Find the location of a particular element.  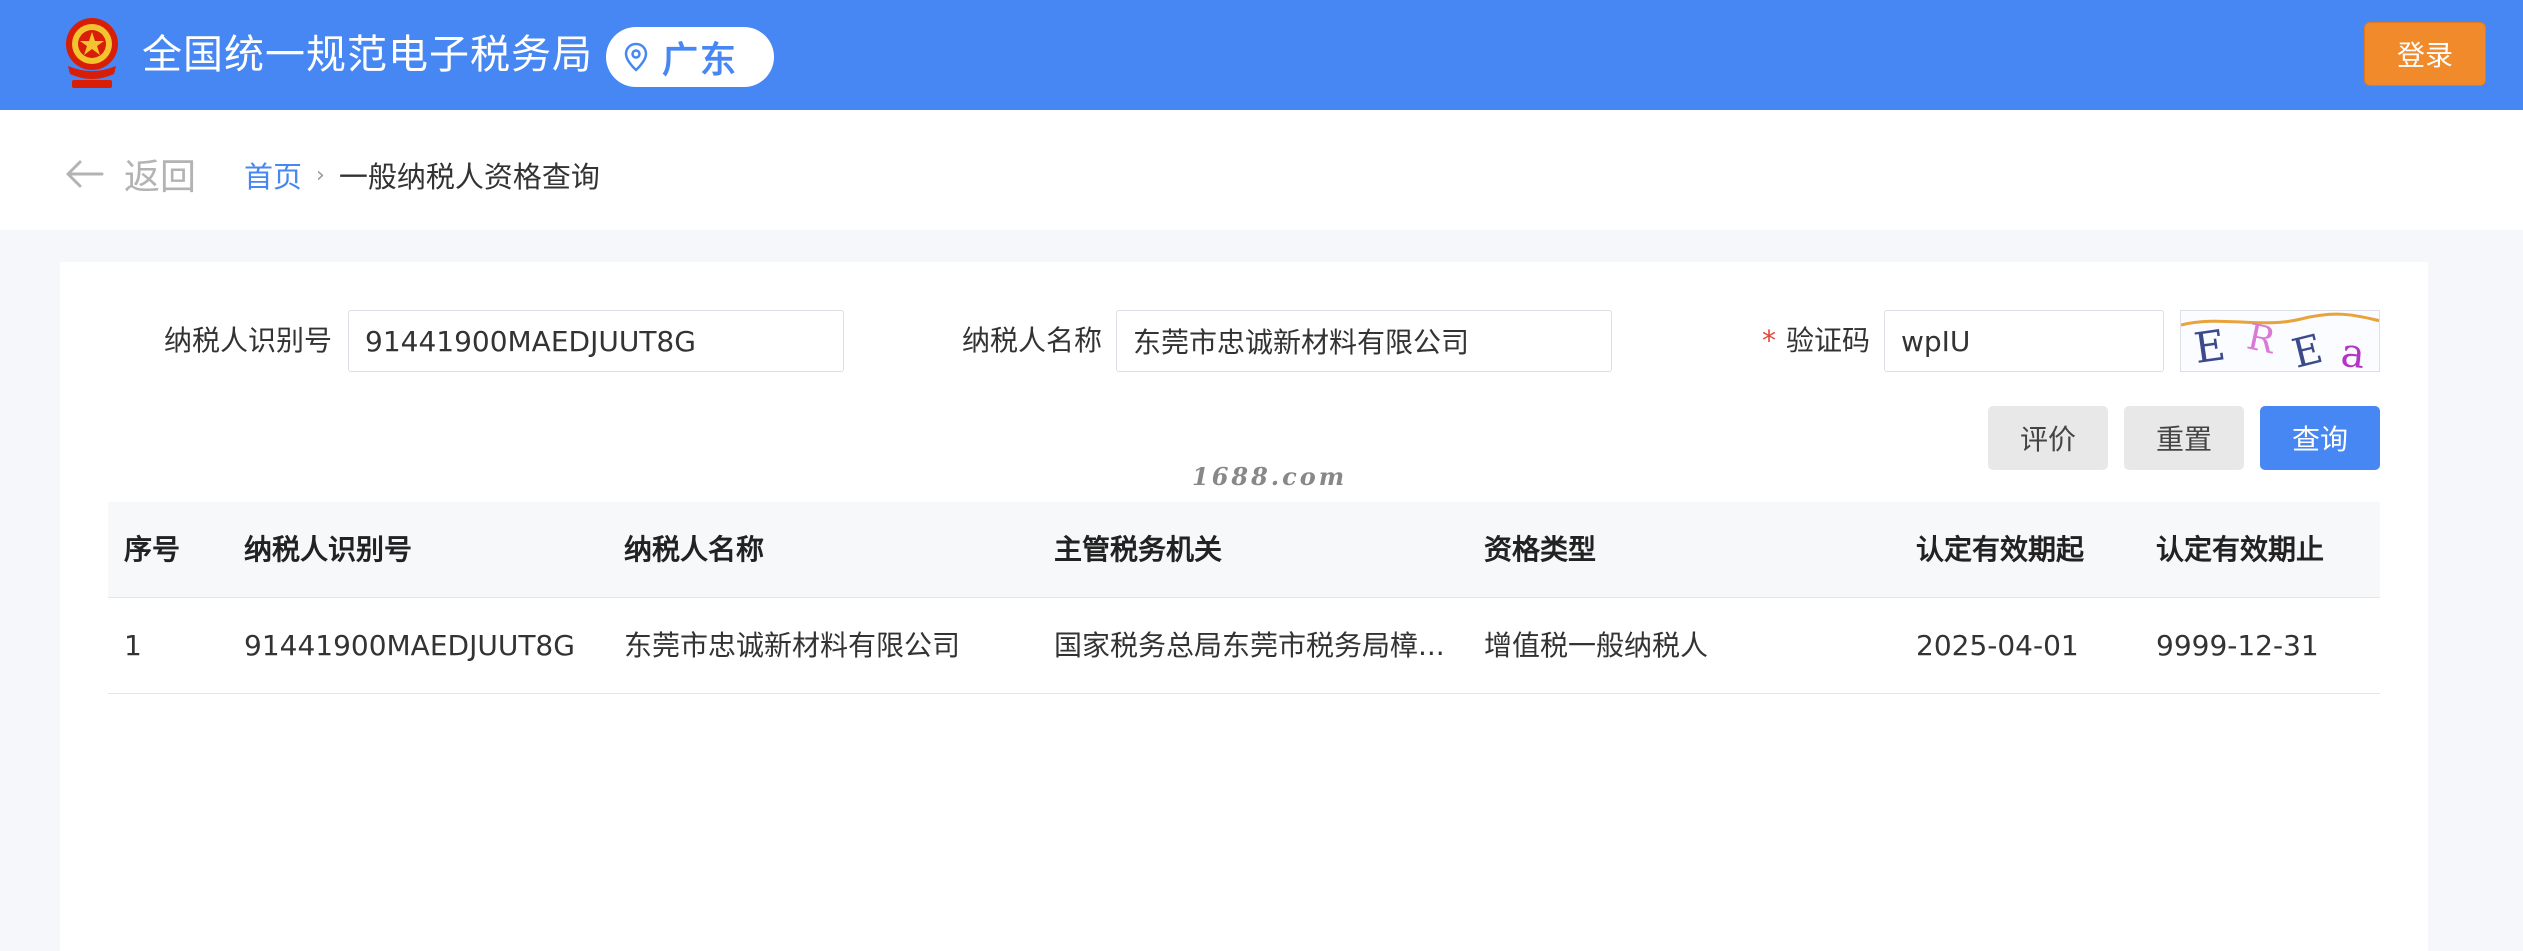

query-button: 查询 is located at coordinates (2320, 438).